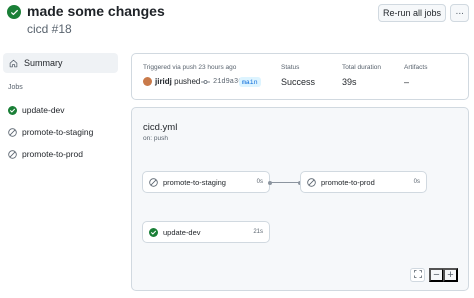 This screenshot has width=474, height=298. What do you see at coordinates (160, 127) in the screenshot?
I see `workflow-file: cicd.yml` at bounding box center [160, 127].